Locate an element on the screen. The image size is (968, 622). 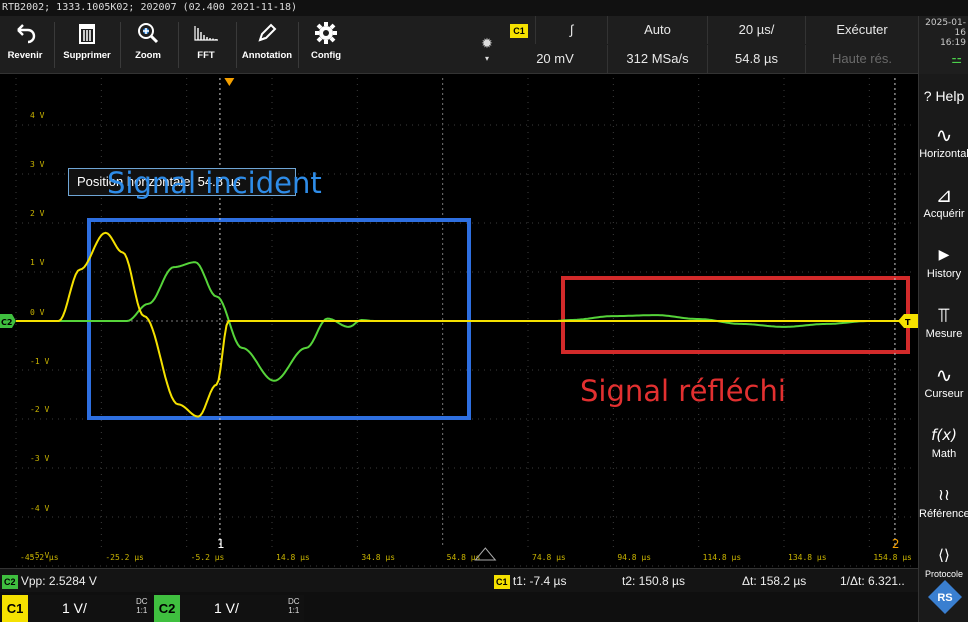
channel-2-settings: C2 1 V/ DC 1:1 is located at coordinates (229, 608).